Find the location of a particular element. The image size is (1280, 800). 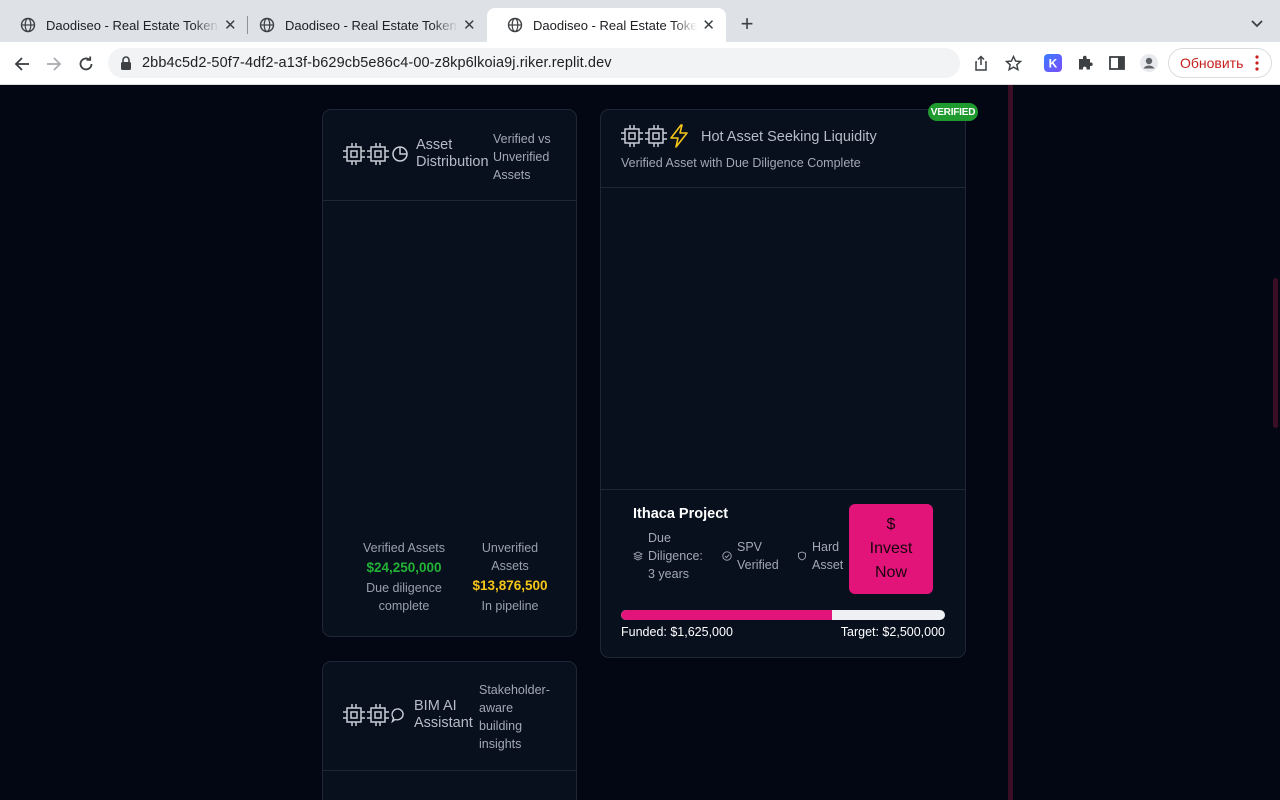

feature-line: Due is located at coordinates (659, 538).